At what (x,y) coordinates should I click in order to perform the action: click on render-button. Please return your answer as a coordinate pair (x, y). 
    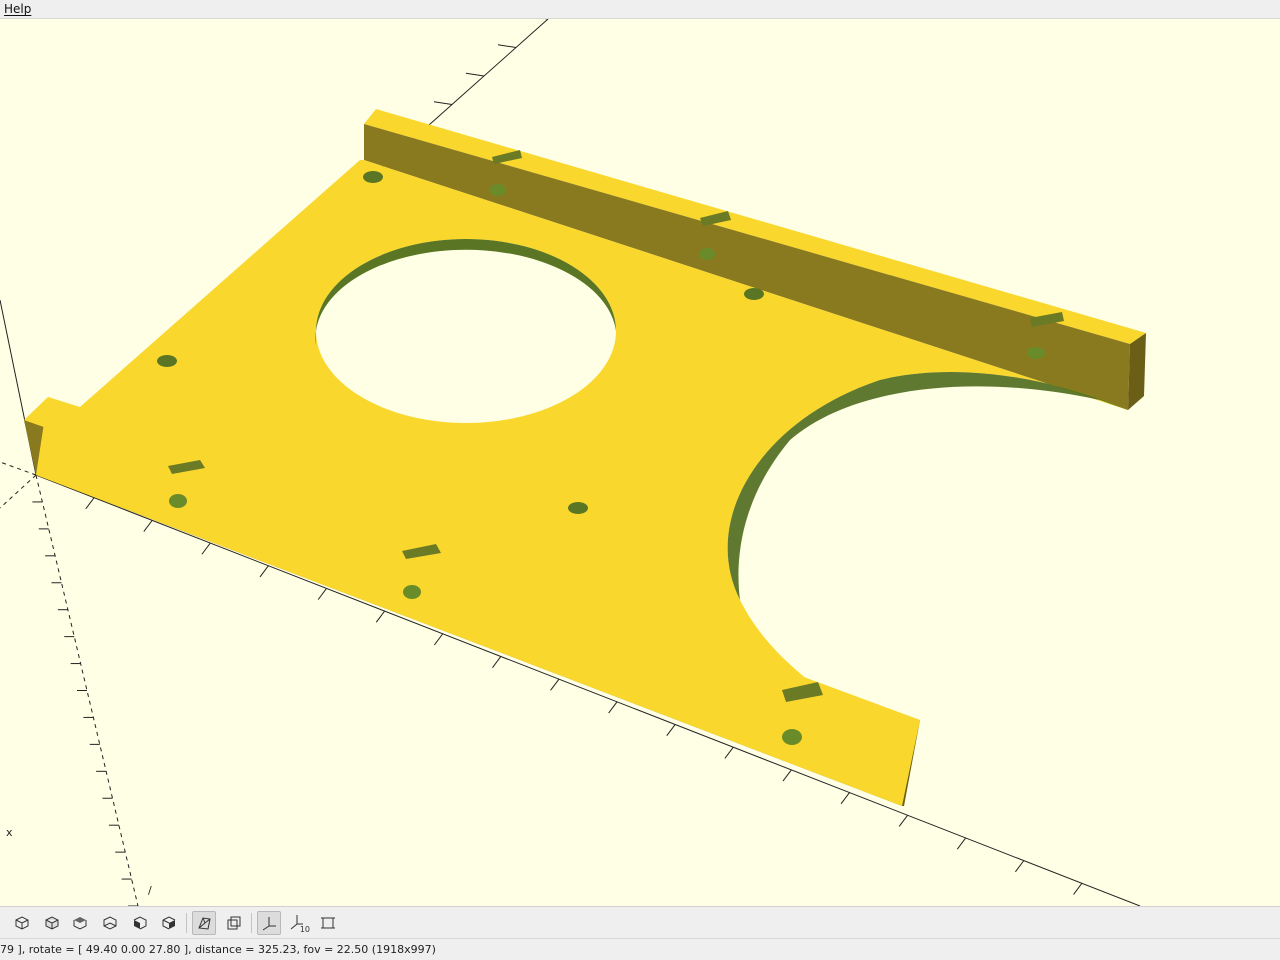
    Looking at the image, I should click on (52, 923).